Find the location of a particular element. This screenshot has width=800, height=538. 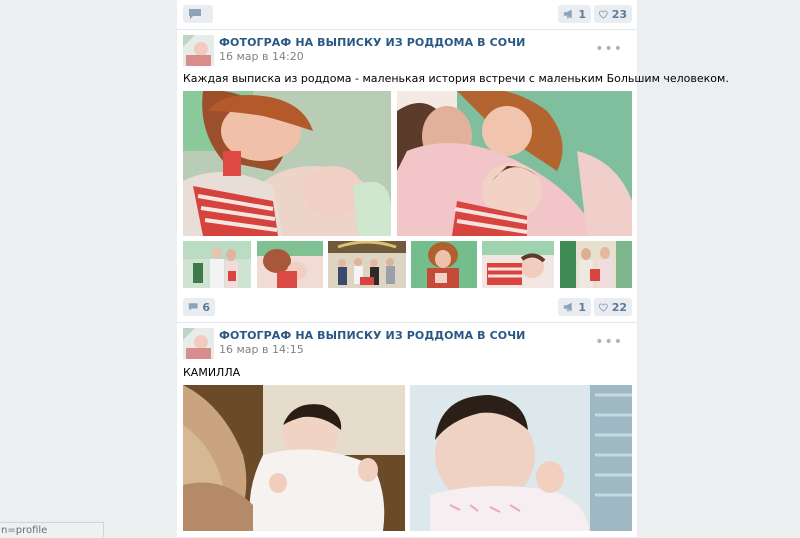

like-button: 22 is located at coordinates (613, 307).